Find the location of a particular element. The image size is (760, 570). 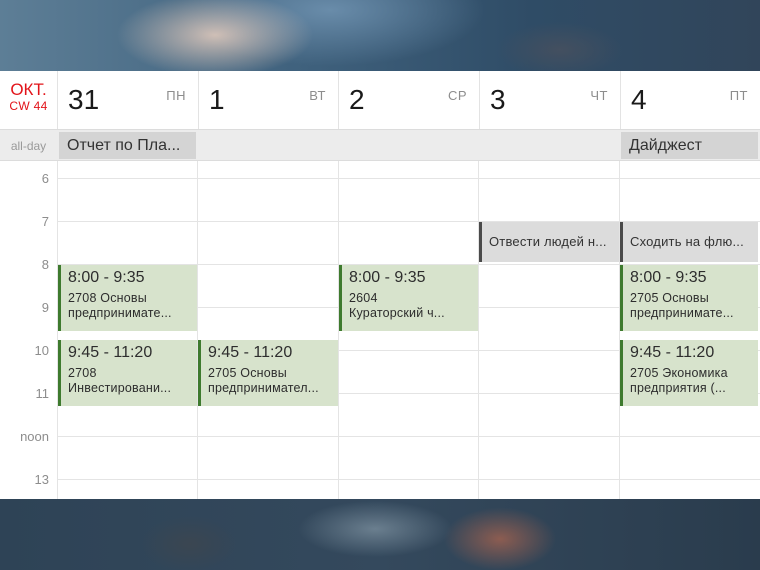

day-header-mon: 31 ПН is located at coordinates (127, 100).